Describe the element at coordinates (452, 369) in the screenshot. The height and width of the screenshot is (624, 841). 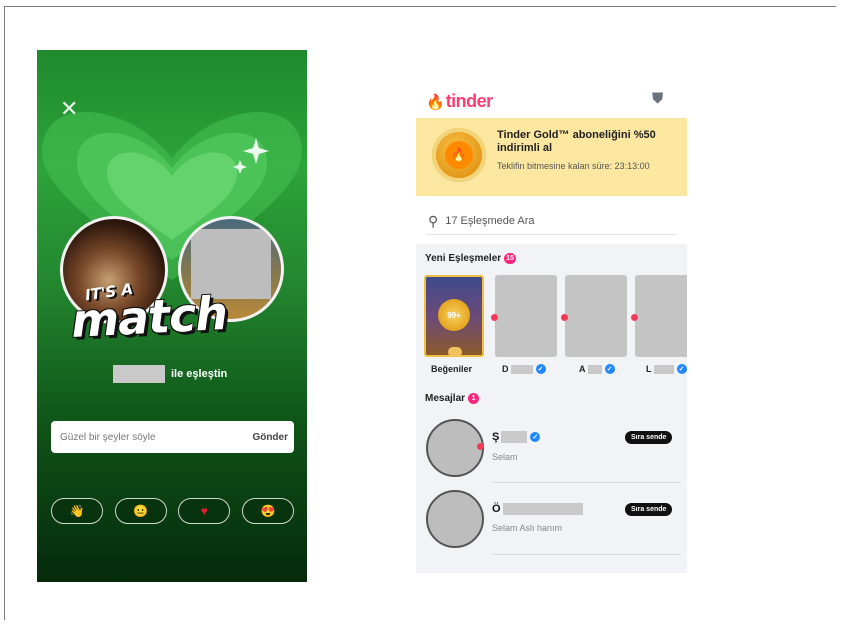
I see `likes-label: Beğeniler` at that location.